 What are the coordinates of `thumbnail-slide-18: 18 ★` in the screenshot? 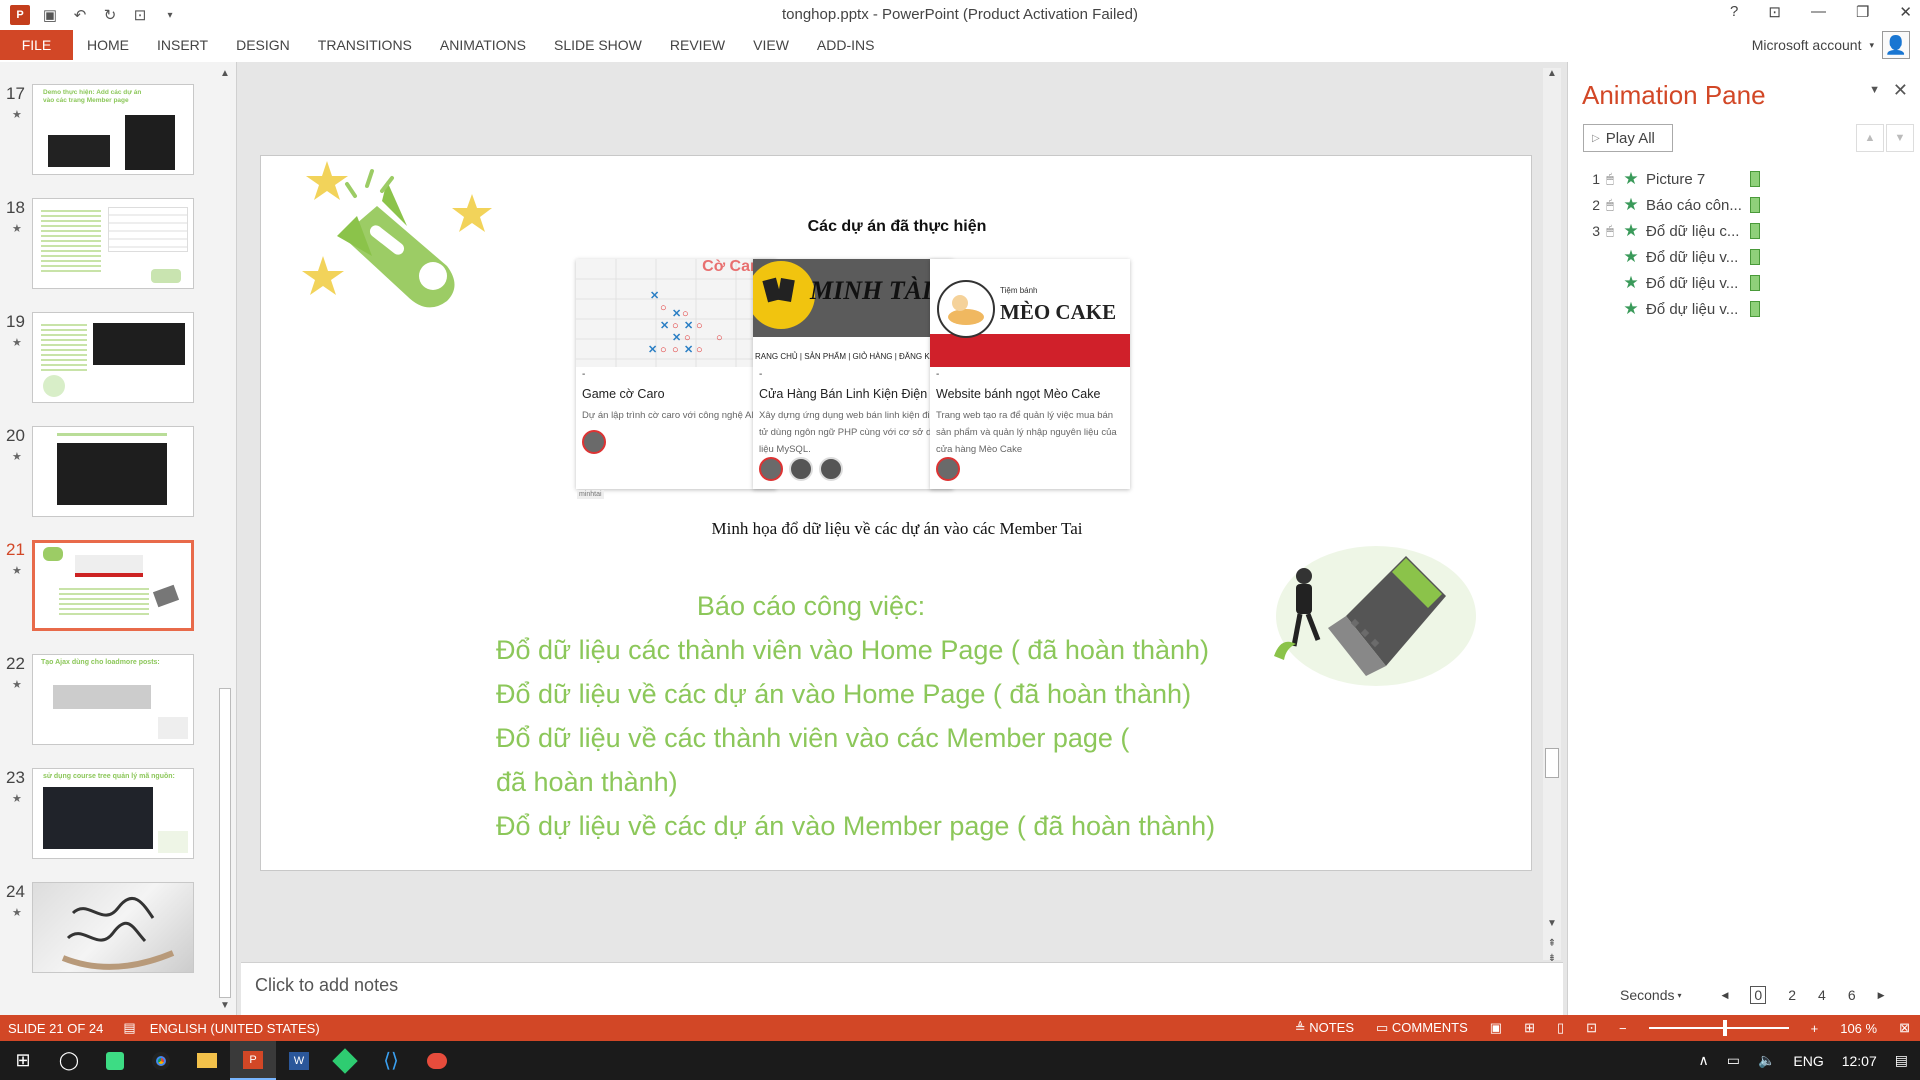 It's located at (110, 246).